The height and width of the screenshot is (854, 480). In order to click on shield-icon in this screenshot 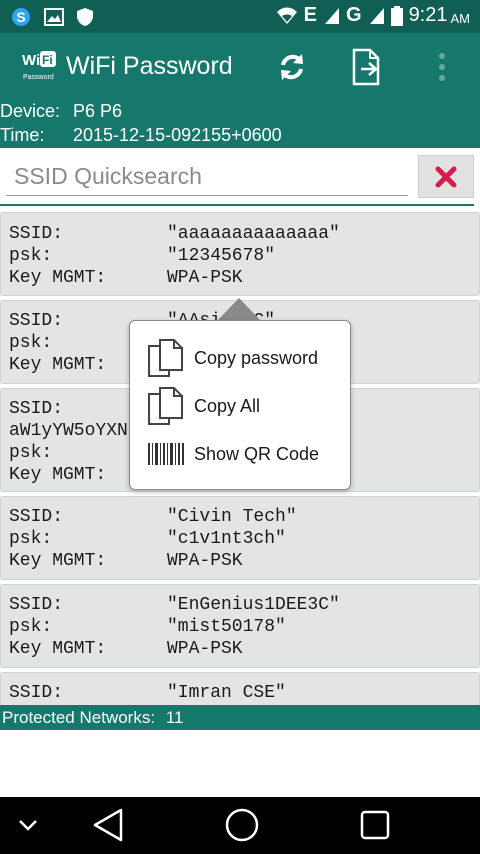, I will do `click(85, 17)`.